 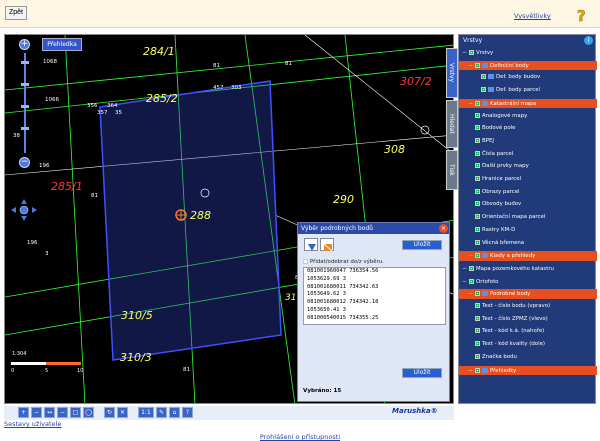 What do you see at coordinates (374, 280) in the screenshot?
I see `list-item: 1053629.69 3` at bounding box center [374, 280].